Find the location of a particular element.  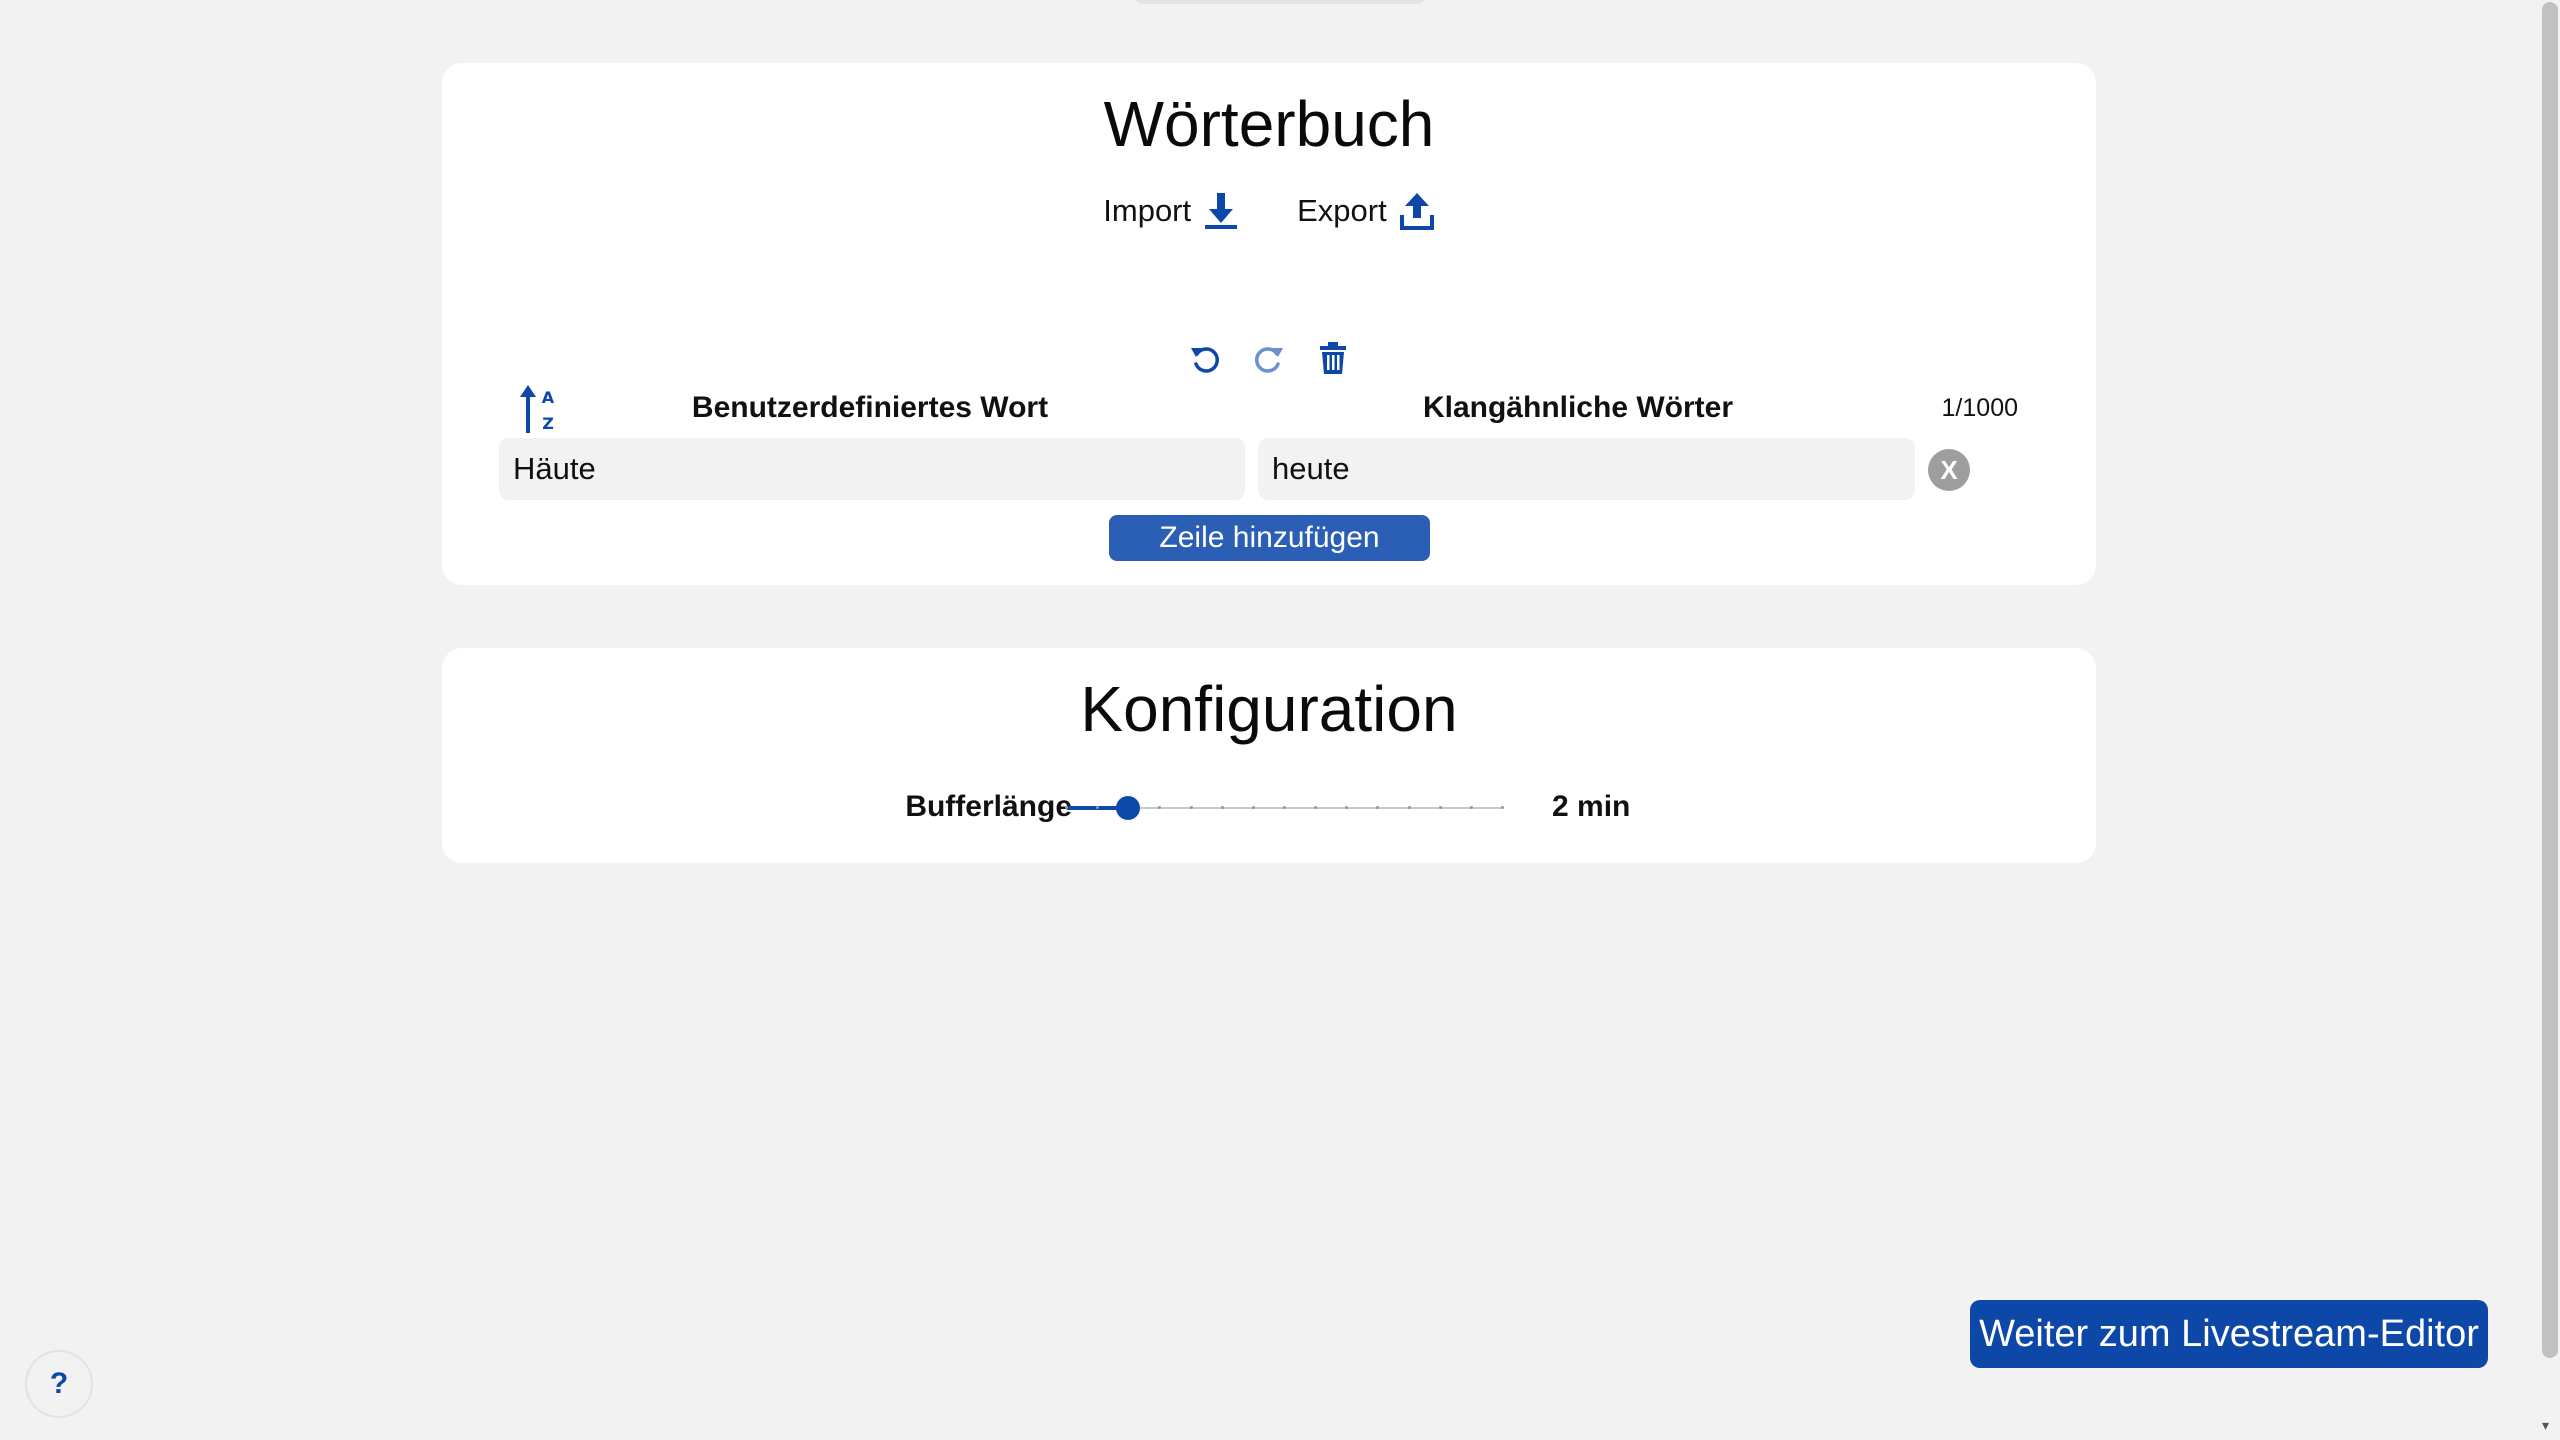

export-button: Export is located at coordinates (1366, 211).